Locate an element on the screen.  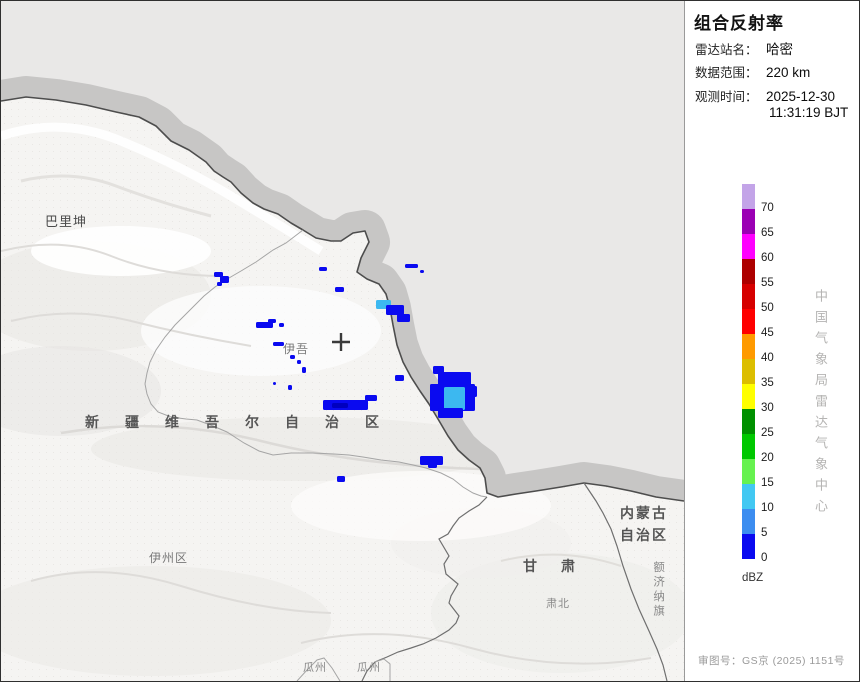
map-label: 肃北 is located at coordinates (558, 604).